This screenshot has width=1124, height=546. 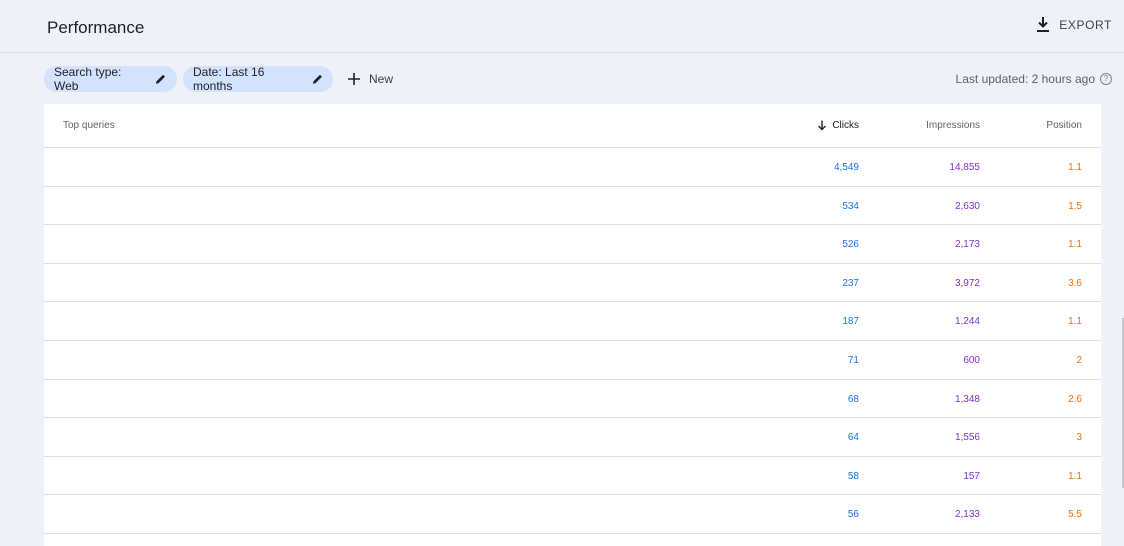 What do you see at coordinates (96, 27) in the screenshot?
I see `page-title: Performance` at bounding box center [96, 27].